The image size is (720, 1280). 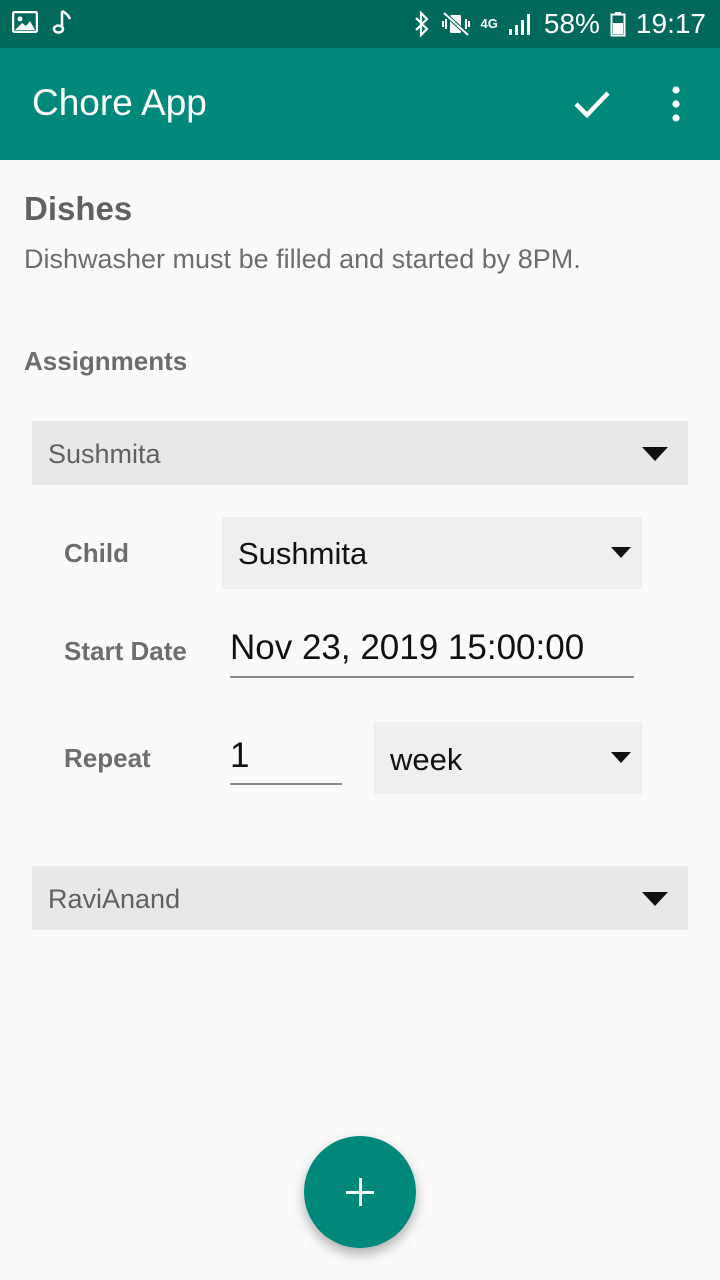 What do you see at coordinates (119, 102) in the screenshot?
I see `app-title: Chore App` at bounding box center [119, 102].